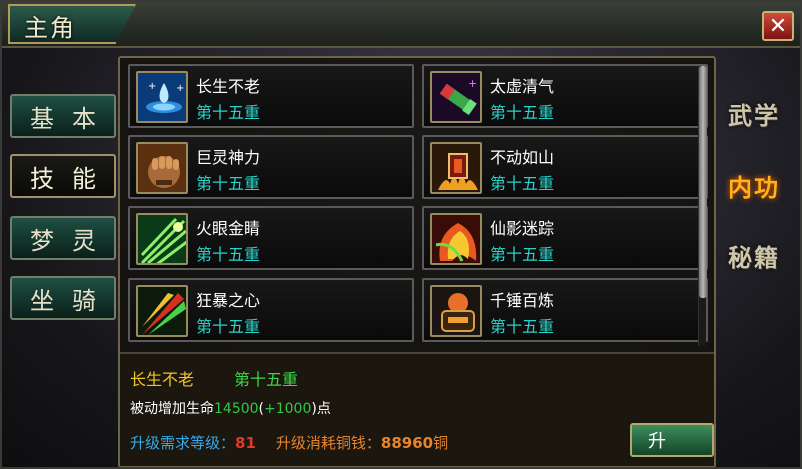 The height and width of the screenshot is (469, 802). Describe the element at coordinates (72, 178) in the screenshot. I see `tab-skills-label: 技能` at that location.